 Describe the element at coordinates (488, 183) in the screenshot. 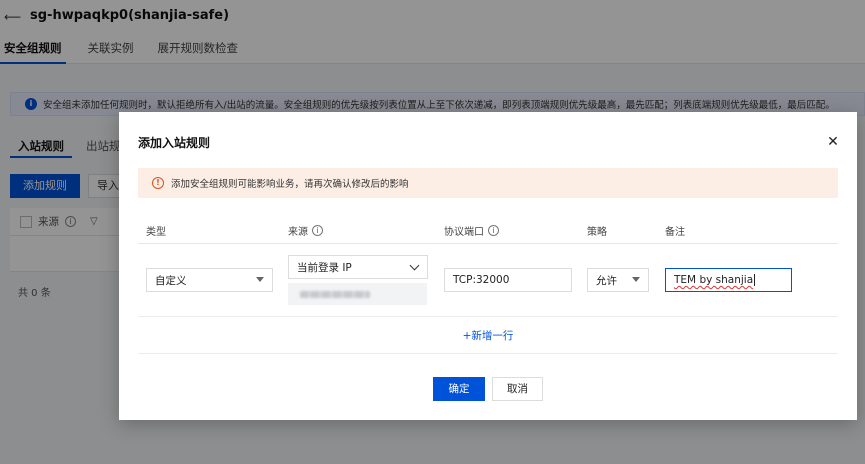

I see `warning-banner: ! 添加安全组规则可能影响业务，请再次确认修改后的影响` at that location.